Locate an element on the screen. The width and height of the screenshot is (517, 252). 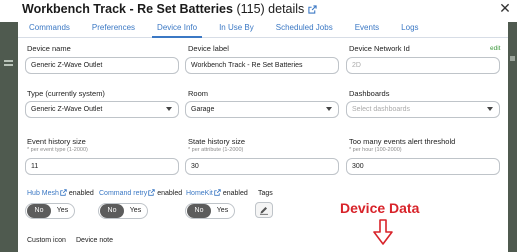
tab-events: Events is located at coordinates (367, 28).